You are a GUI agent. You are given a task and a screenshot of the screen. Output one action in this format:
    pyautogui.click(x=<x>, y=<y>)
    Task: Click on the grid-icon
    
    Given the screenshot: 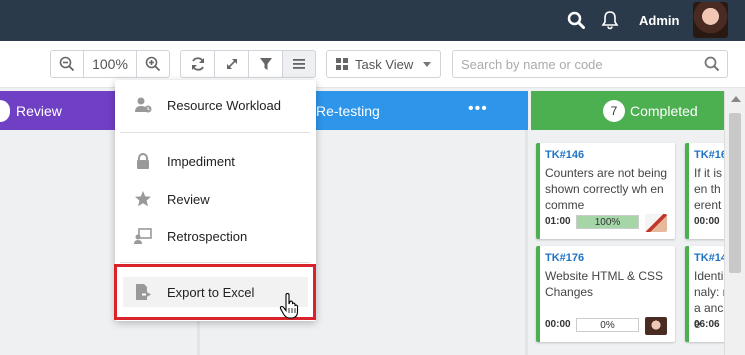 What is the action you would take?
    pyautogui.click(x=342, y=64)
    